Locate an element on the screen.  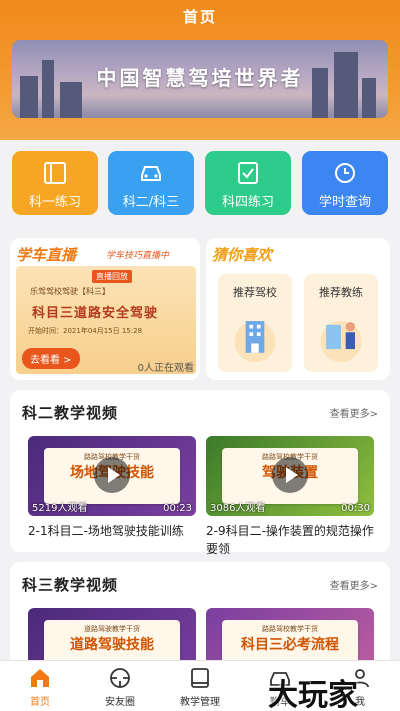
recommend-school: 推荐驾校 is located at coordinates (255, 323).